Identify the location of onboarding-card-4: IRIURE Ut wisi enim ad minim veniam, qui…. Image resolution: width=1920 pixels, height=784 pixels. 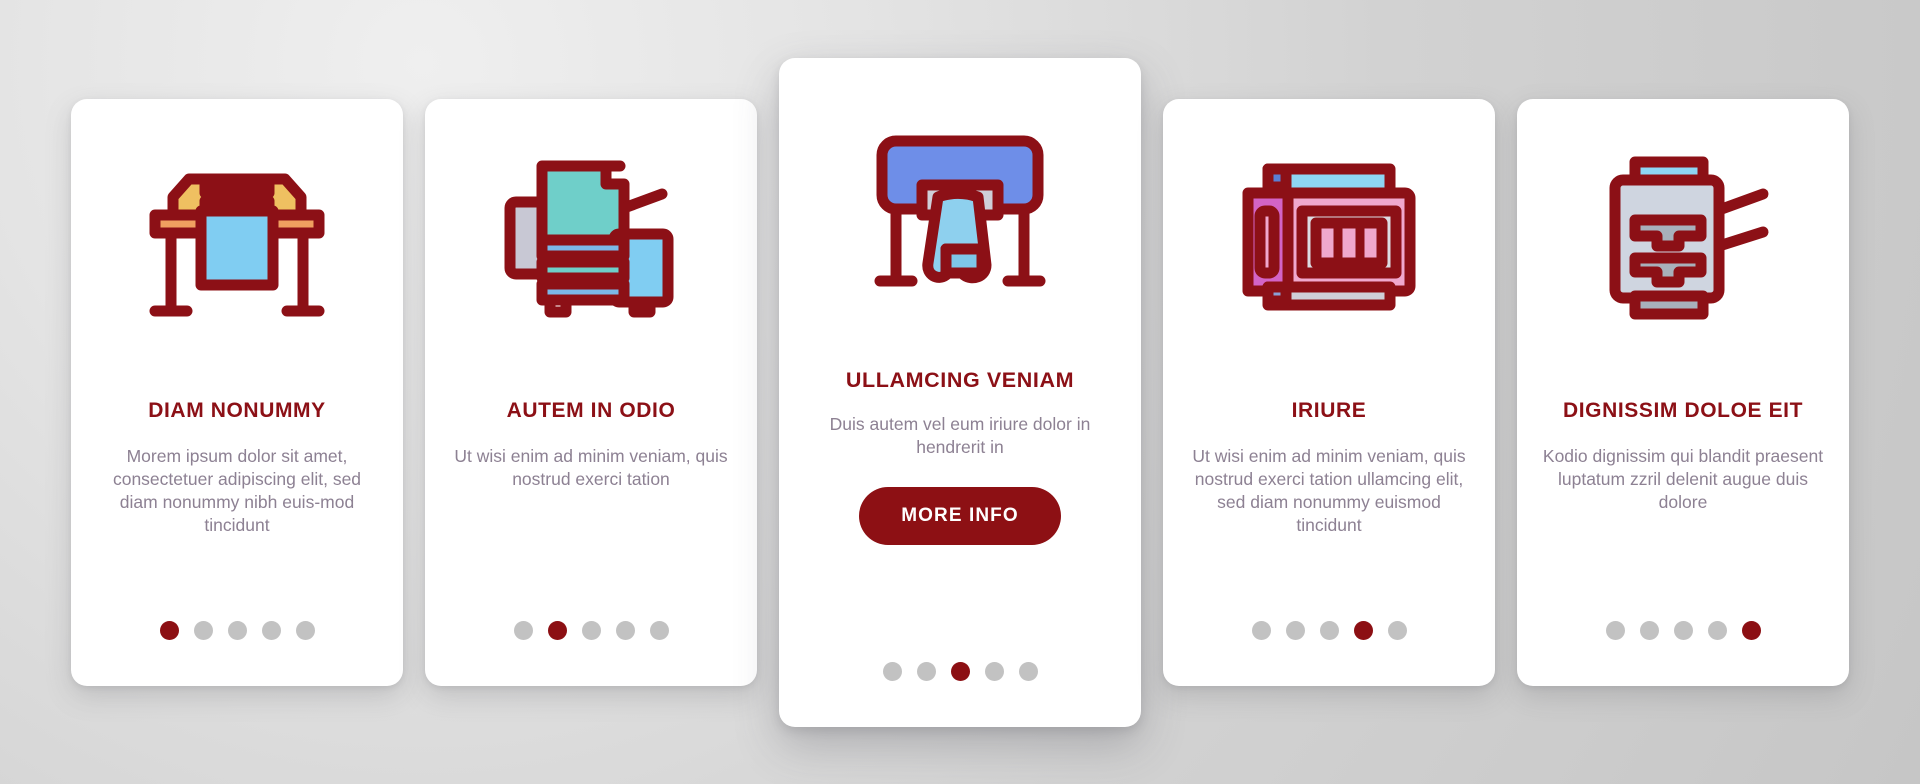
(1329, 392).